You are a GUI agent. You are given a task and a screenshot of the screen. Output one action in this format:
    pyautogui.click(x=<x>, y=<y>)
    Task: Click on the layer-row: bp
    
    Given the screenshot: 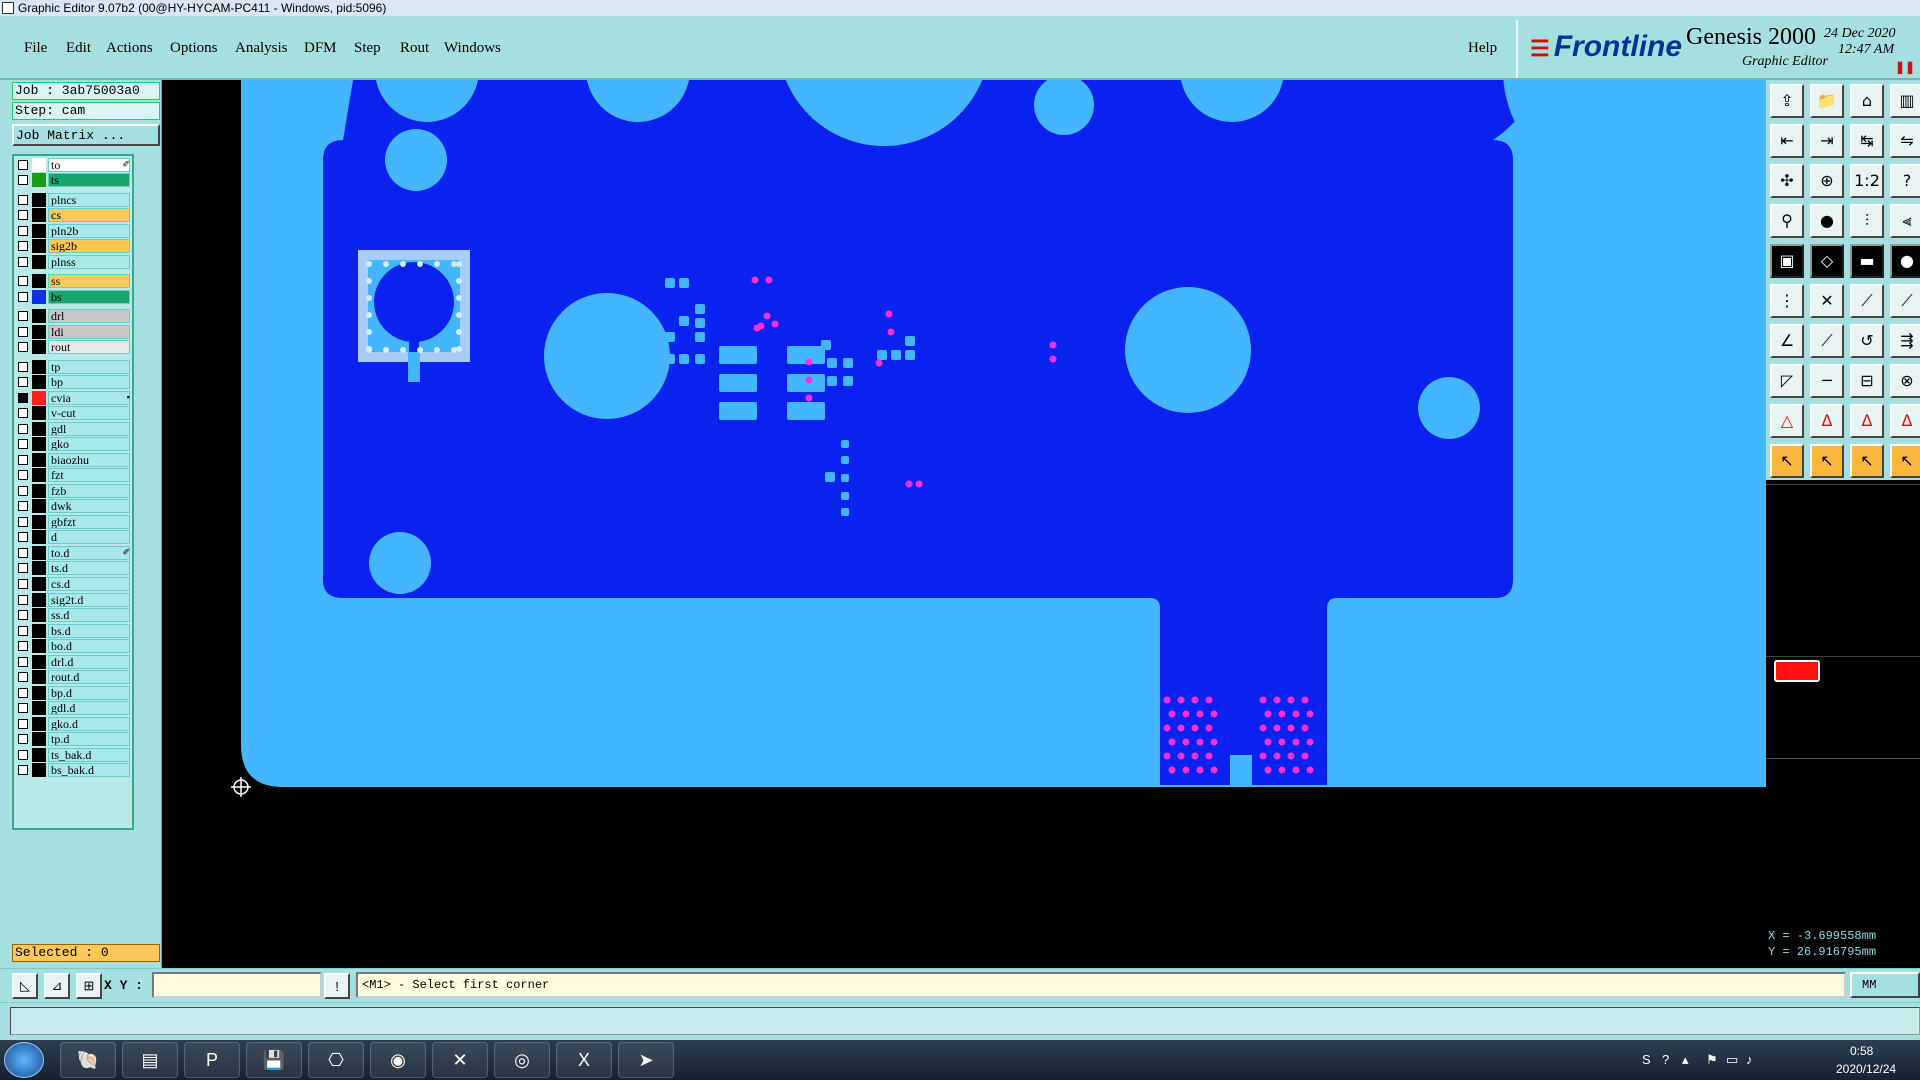 What is the action you would take?
    pyautogui.click(x=74, y=382)
    